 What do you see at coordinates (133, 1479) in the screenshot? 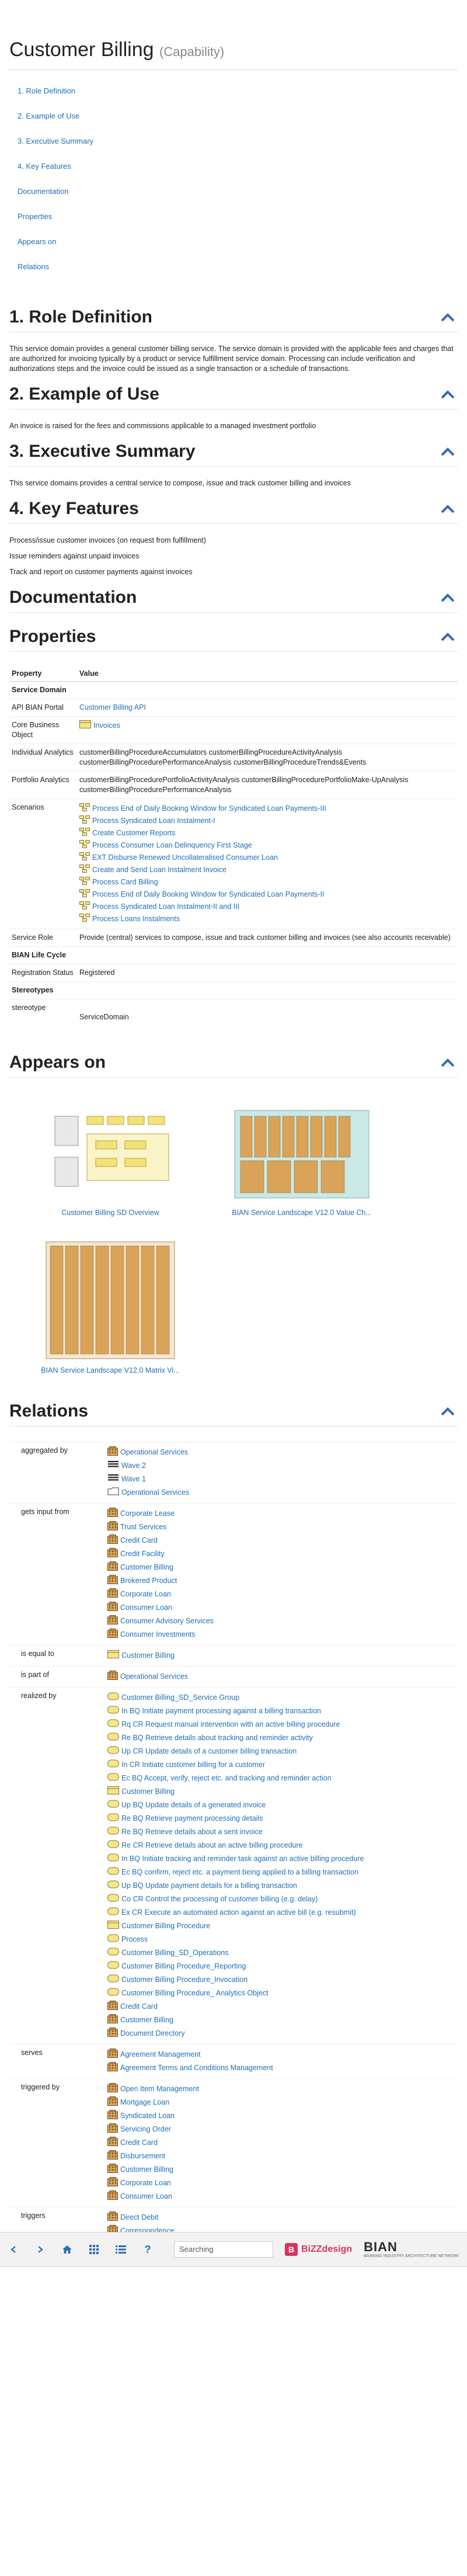
I see `relation-link: Wave 1` at bounding box center [133, 1479].